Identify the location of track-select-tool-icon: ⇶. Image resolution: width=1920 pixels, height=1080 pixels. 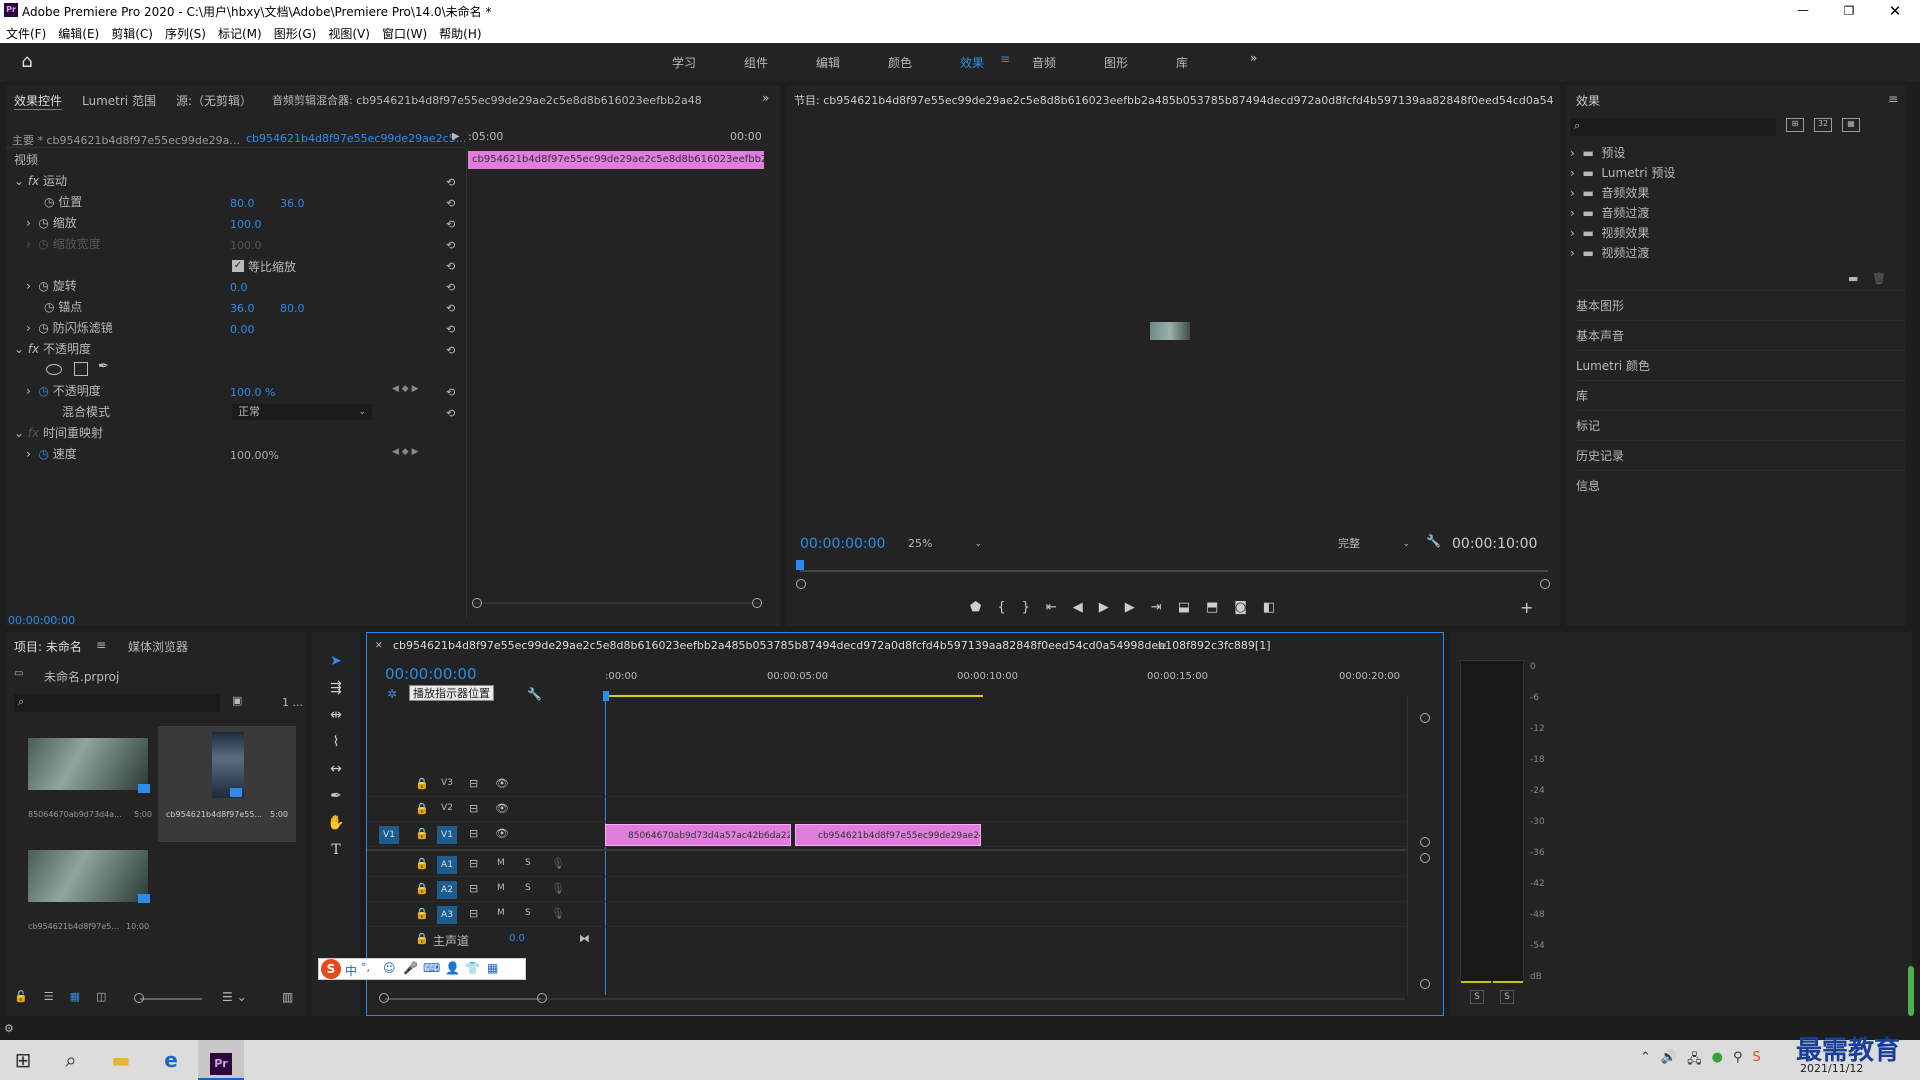
(336, 688).